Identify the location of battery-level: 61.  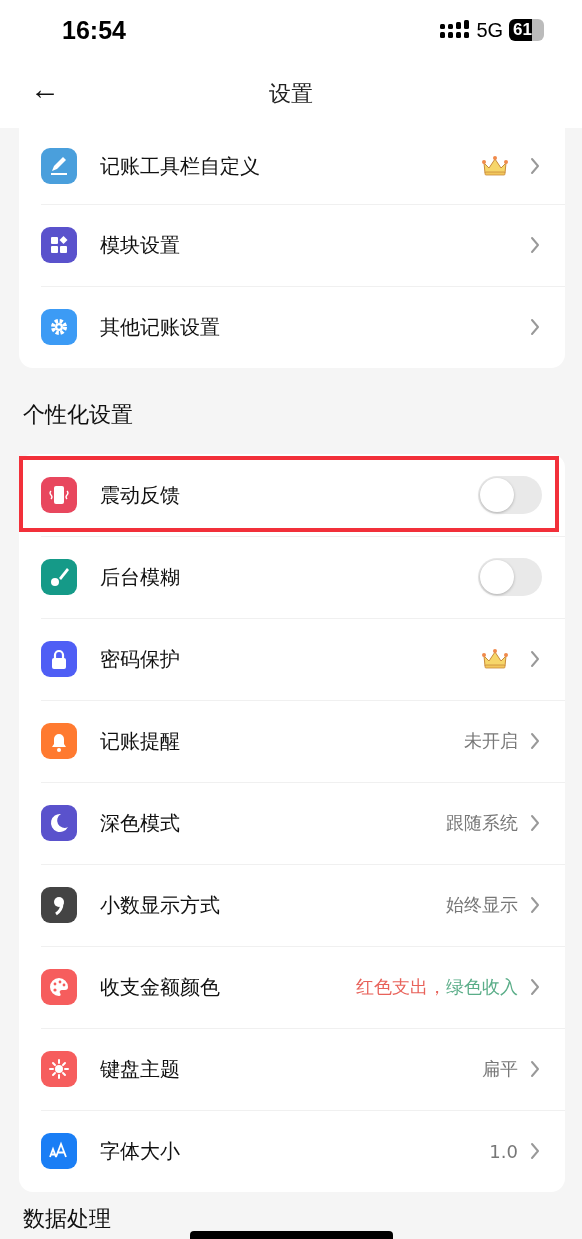
(526, 30).